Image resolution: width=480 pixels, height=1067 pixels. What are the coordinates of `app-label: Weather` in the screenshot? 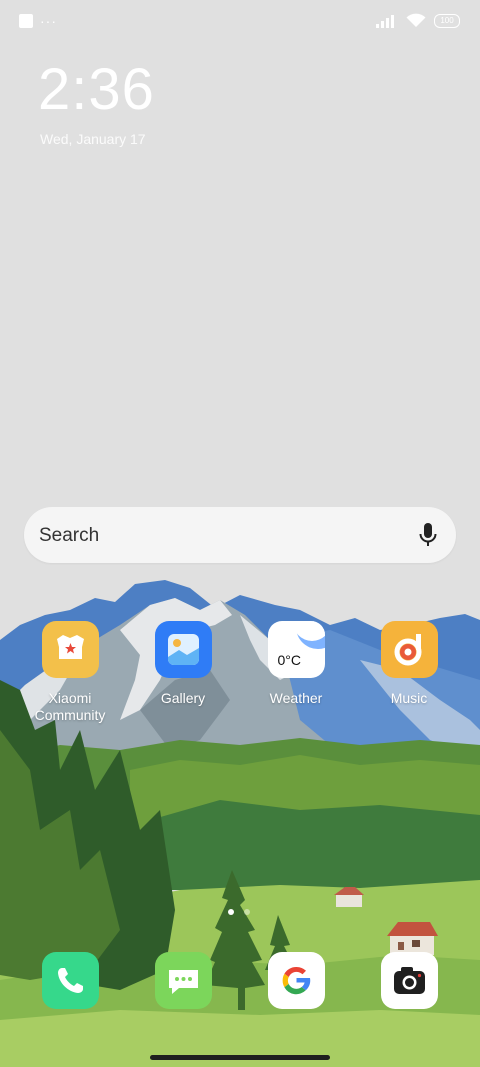 It's located at (296, 698).